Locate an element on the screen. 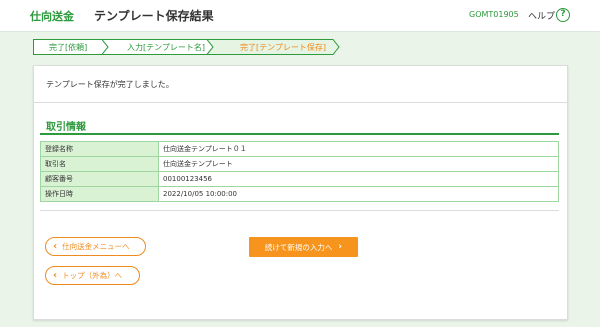 This screenshot has width=600, height=327. step-2-label: 入力[テンプレート名] is located at coordinates (166, 47).